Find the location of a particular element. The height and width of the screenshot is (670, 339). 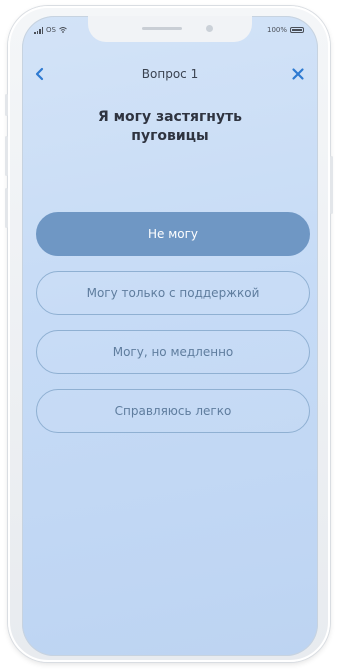

option-label: Могу, но медленно is located at coordinates (173, 352).